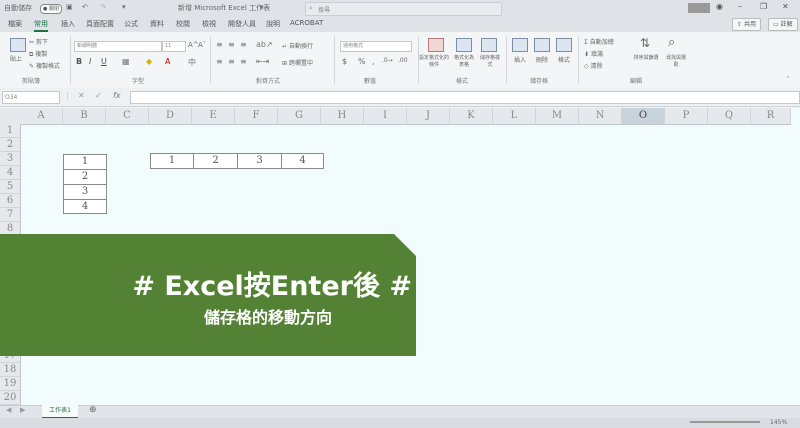  I want to click on column-header-k: K, so click(471, 116).